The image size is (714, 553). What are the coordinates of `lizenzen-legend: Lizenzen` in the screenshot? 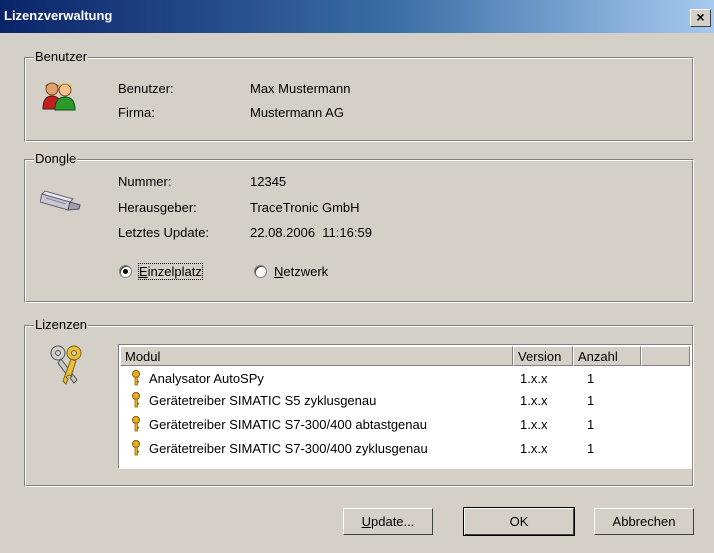 It's located at (61, 324).